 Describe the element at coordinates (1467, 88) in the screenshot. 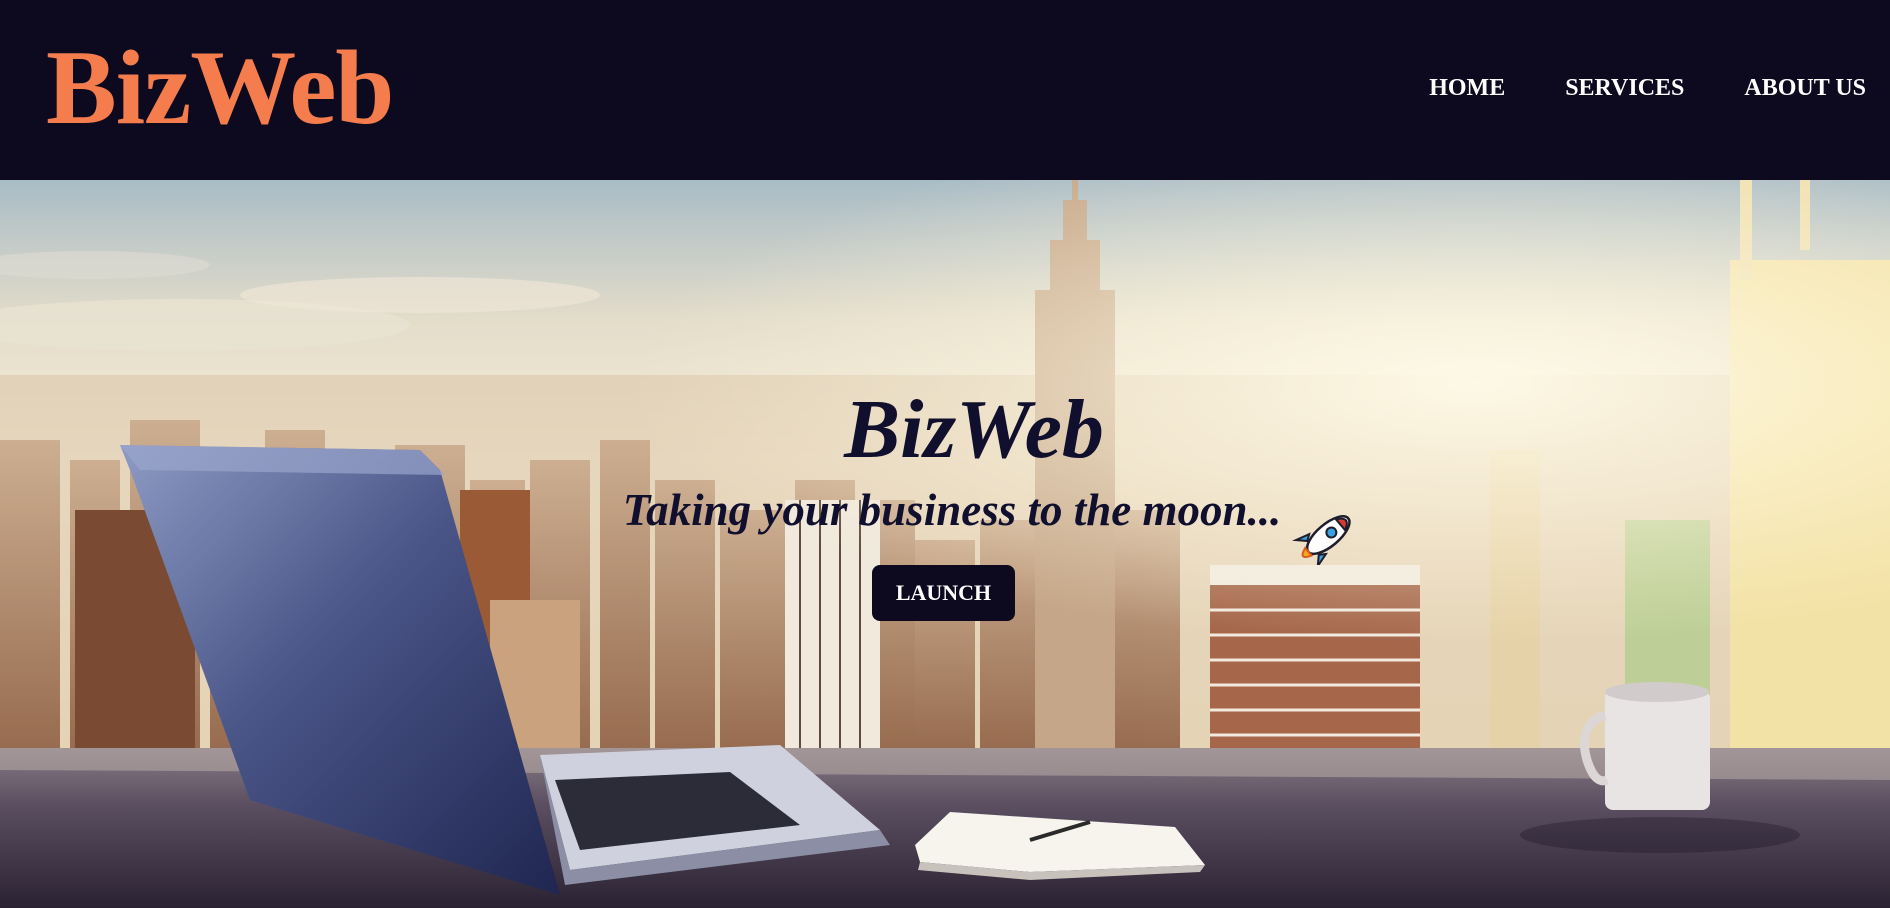

I see `nav-link-home: HOME` at that location.